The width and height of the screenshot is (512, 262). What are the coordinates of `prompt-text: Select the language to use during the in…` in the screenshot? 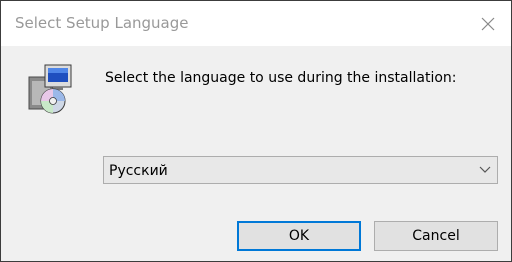 It's located at (281, 78).